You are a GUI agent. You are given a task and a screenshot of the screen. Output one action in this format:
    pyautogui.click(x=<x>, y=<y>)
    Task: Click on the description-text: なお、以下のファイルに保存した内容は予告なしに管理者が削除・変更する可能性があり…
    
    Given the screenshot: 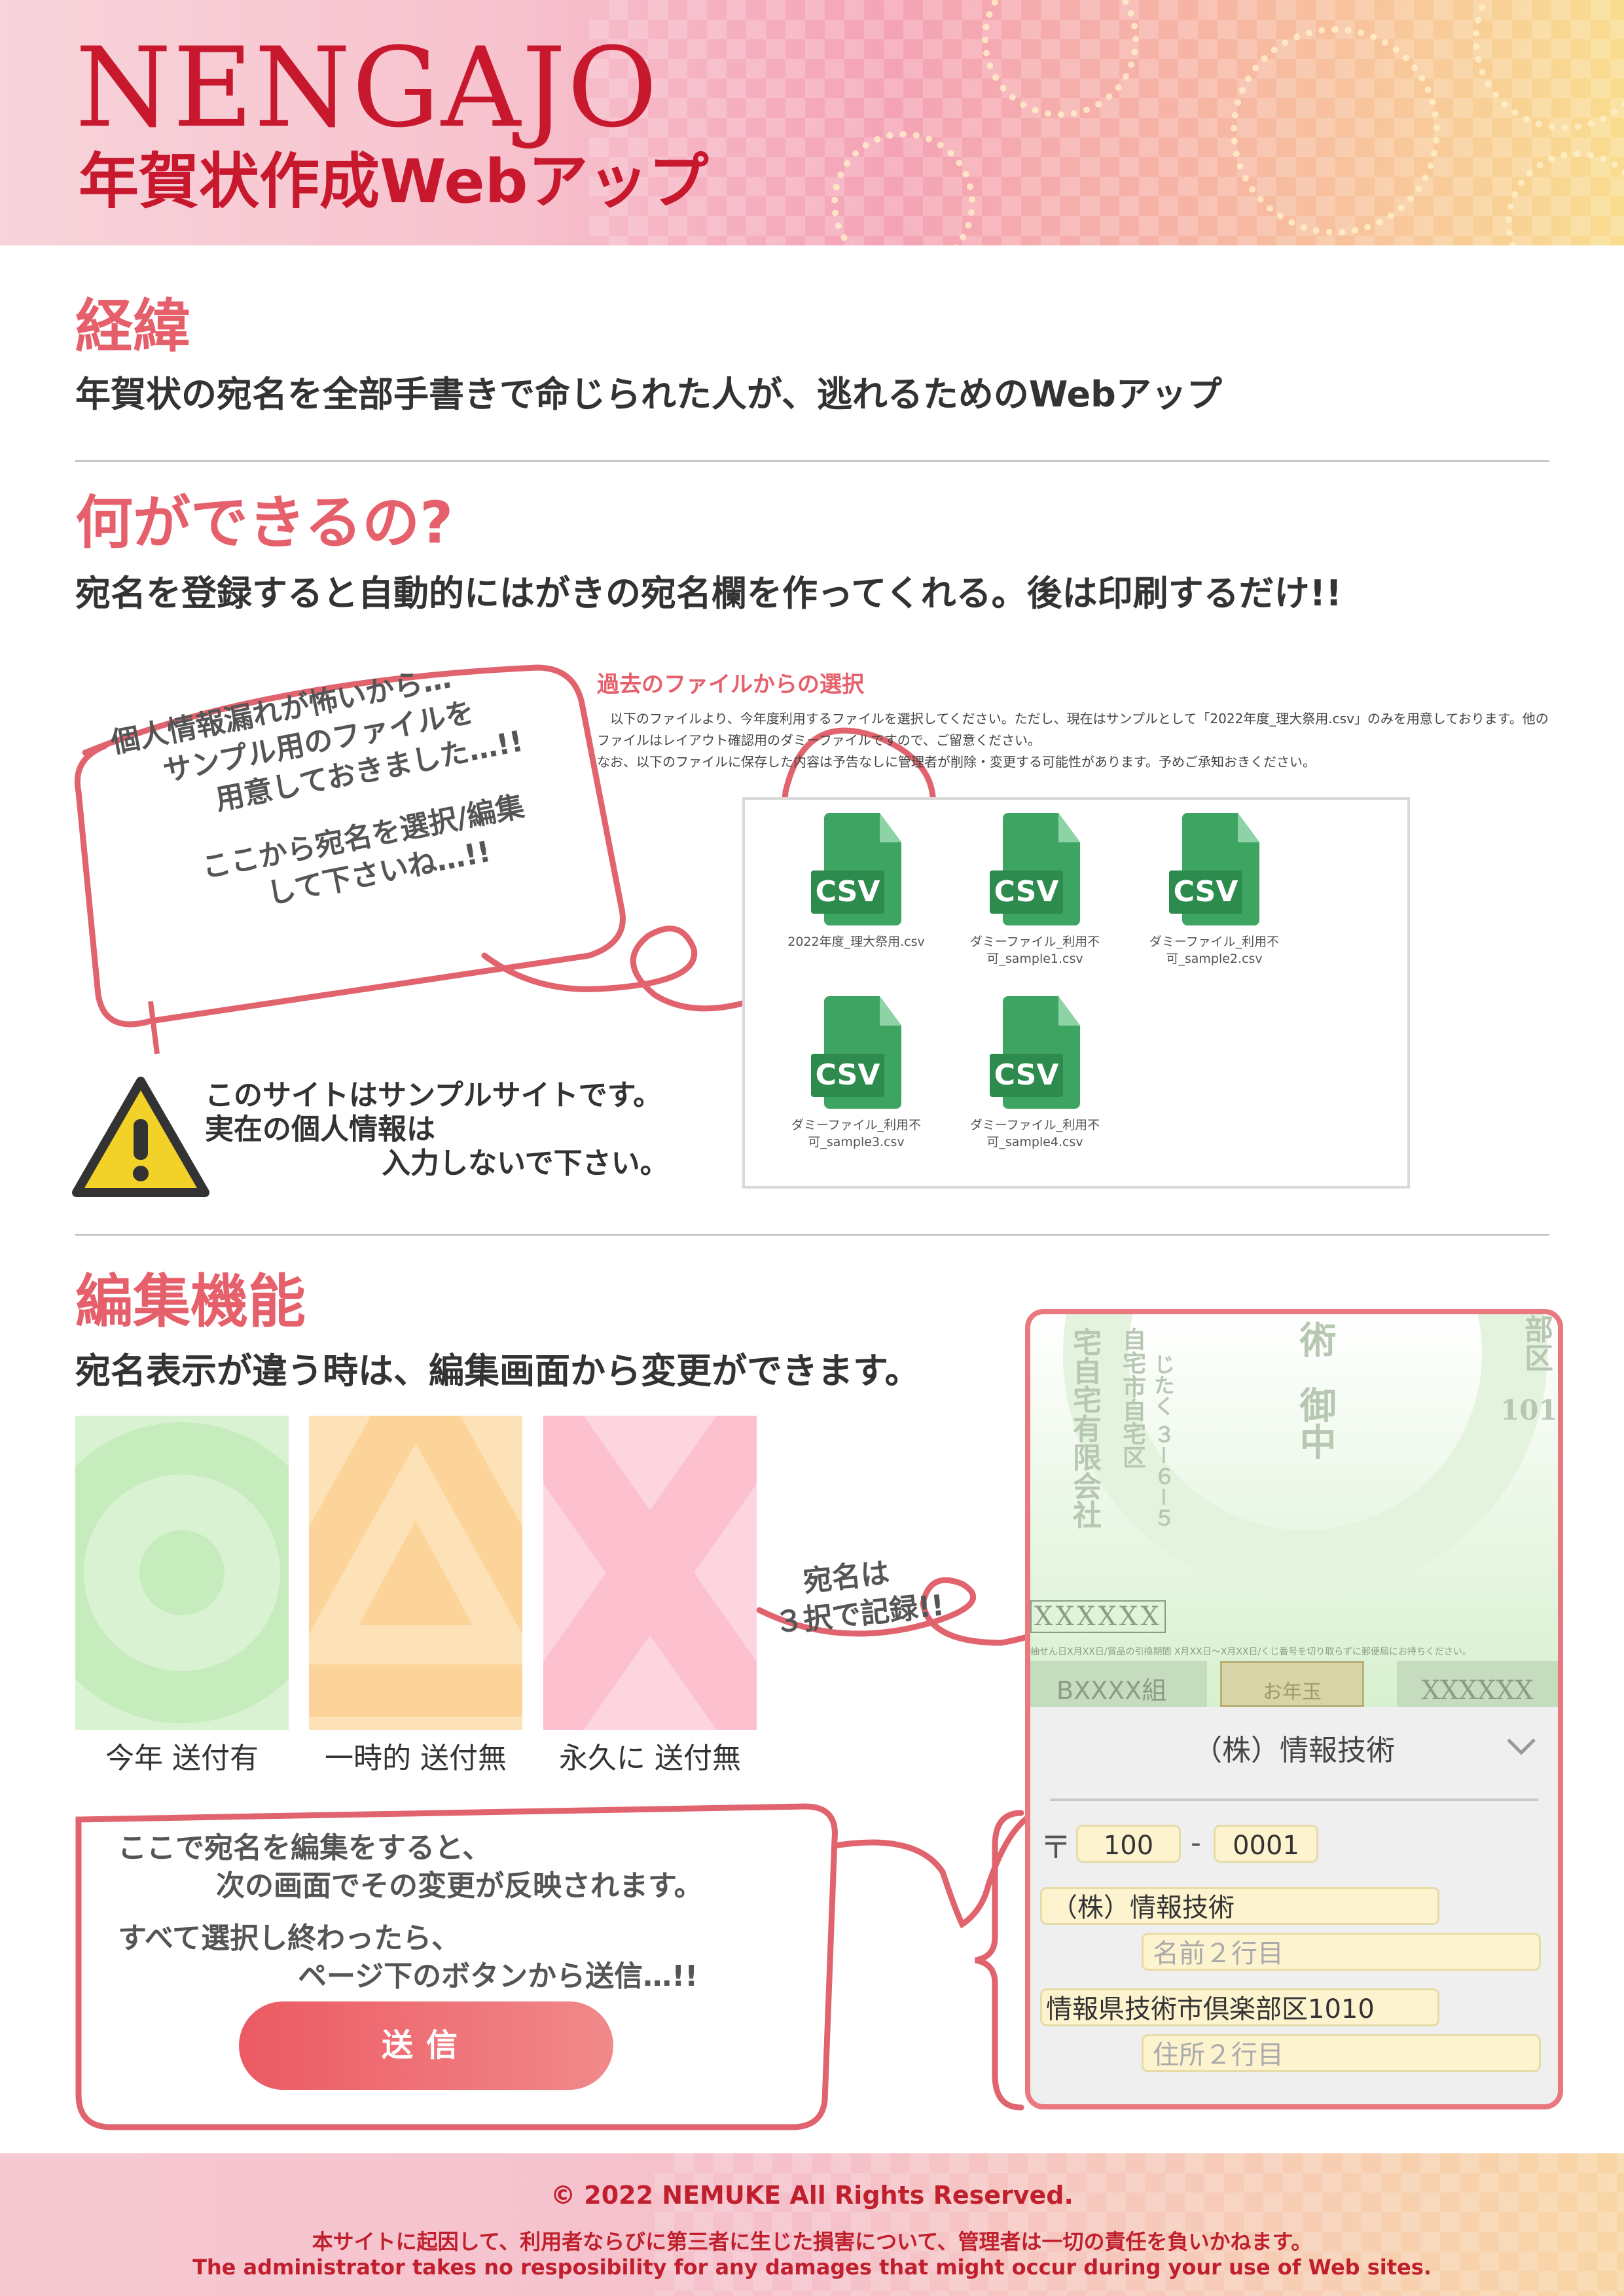 What is the action you would take?
    pyautogui.click(x=956, y=762)
    